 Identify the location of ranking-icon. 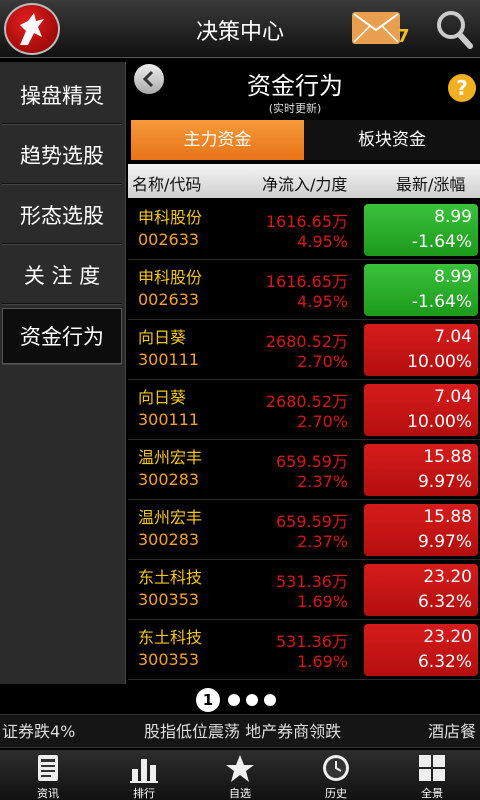
(144, 771).